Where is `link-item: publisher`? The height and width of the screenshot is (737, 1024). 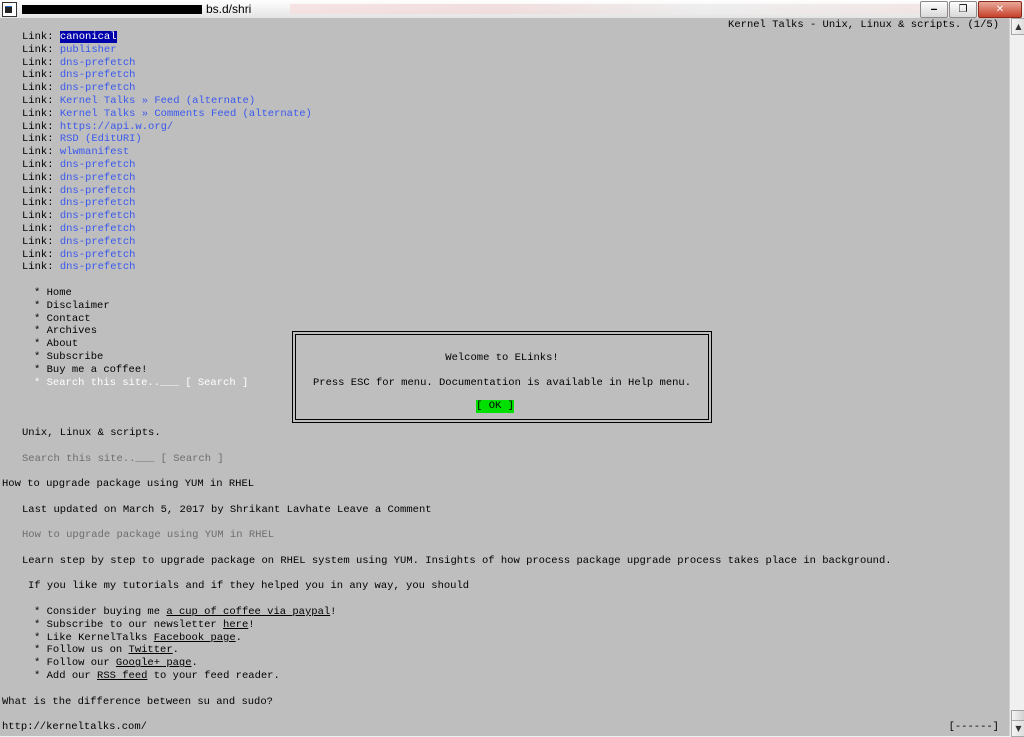 link-item: publisher is located at coordinates (88, 50).